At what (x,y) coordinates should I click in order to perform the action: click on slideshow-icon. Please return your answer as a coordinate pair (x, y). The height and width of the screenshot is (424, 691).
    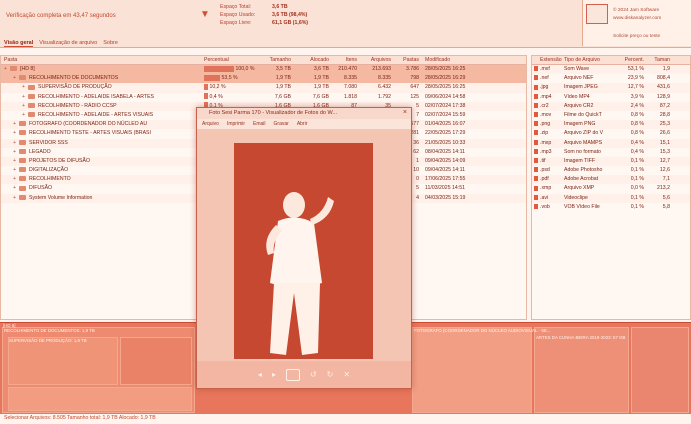
    Looking at the image, I should click on (292, 374).